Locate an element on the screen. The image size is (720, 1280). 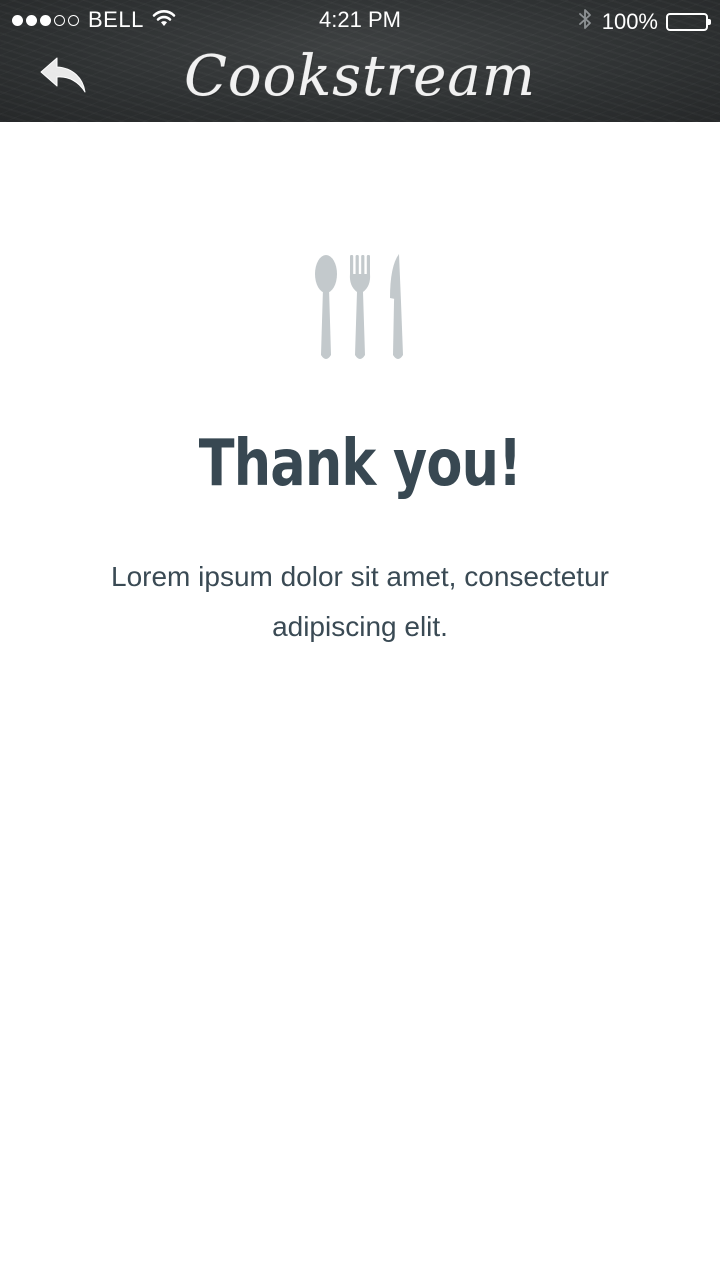
app-logo-title: Cookstream is located at coordinates (360, 76).